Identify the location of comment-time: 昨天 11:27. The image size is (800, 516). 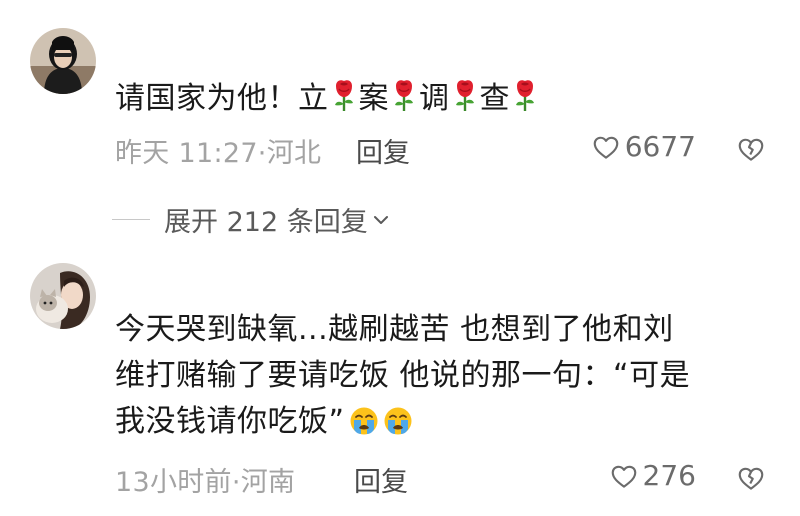
(186, 153).